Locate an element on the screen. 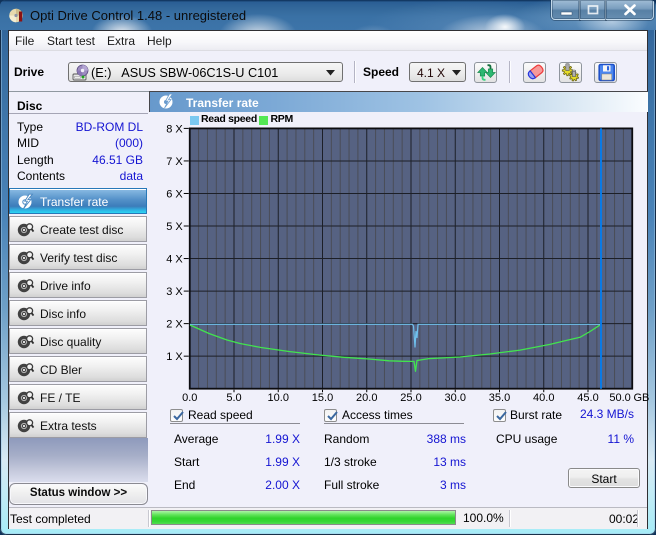 This screenshot has height=535, width=656. svg-text: 3 X is located at coordinates (174, 292).